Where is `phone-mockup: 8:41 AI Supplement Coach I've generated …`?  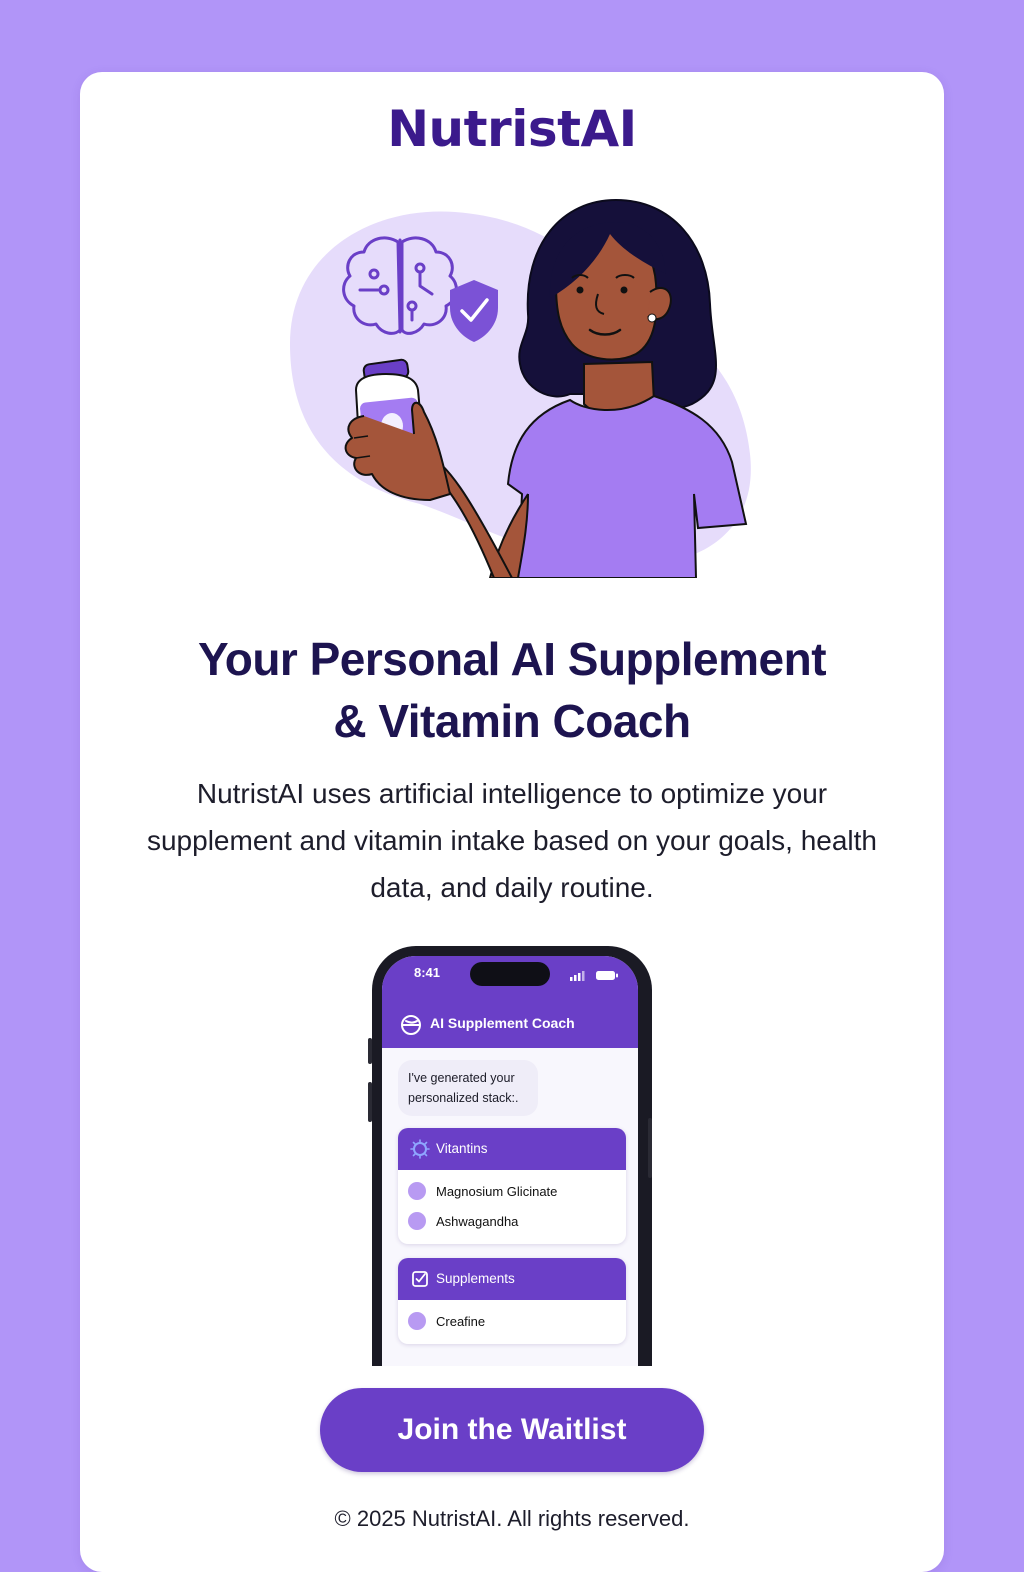 phone-mockup: 8:41 AI Supplement Coach I've generated … is located at coordinates (512, 1156).